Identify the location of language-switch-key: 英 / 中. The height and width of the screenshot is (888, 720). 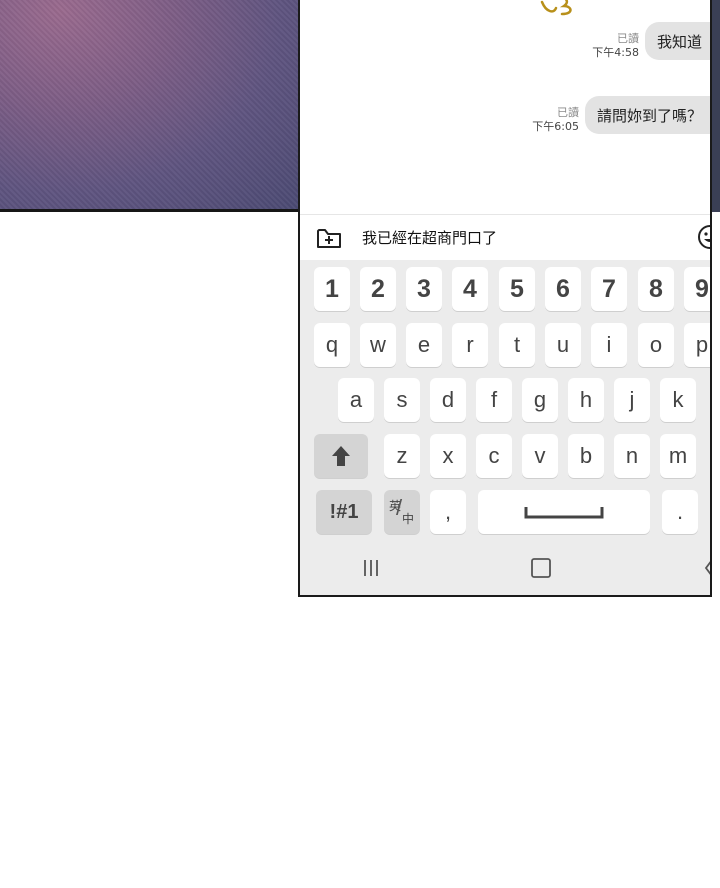
(402, 512).